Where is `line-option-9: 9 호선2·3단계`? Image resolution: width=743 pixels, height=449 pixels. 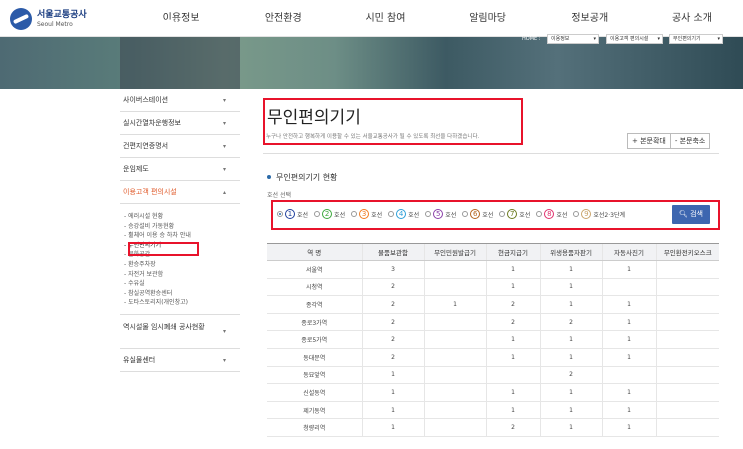 line-option-9: 9 호선2·3단계 is located at coordinates (599, 214).